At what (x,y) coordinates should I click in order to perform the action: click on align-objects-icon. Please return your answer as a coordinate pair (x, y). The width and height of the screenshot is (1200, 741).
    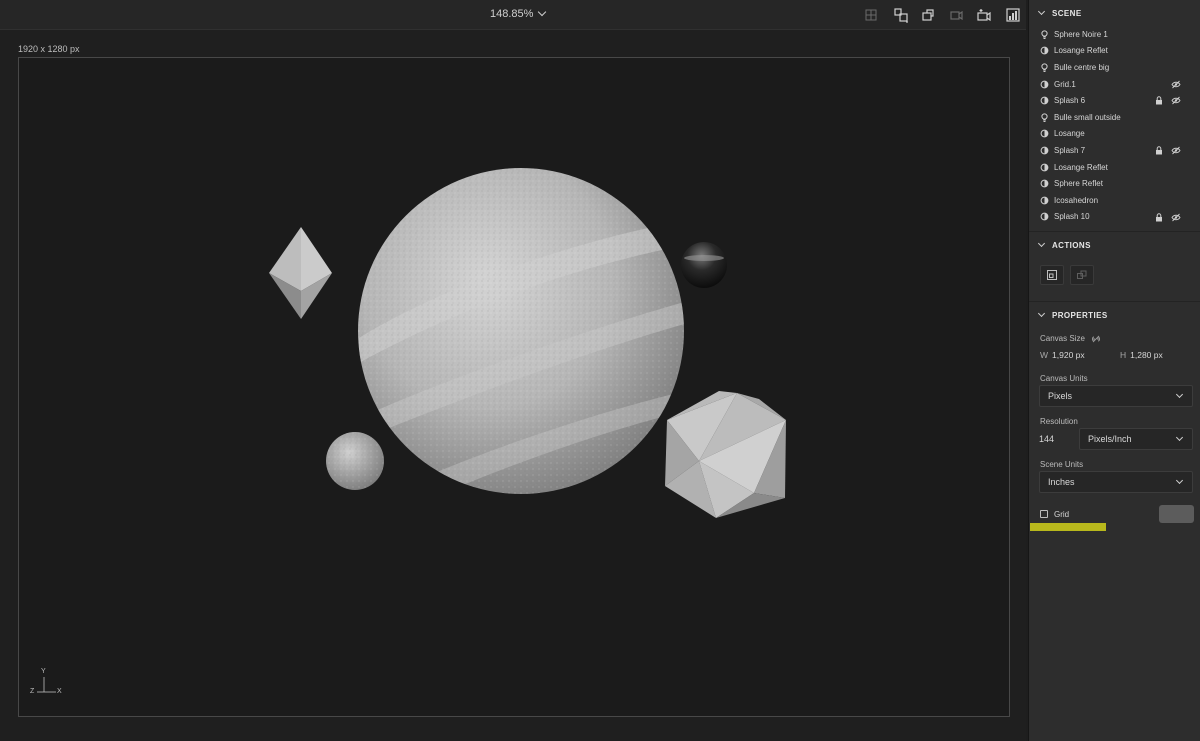
    Looking at the image, I should click on (901, 15).